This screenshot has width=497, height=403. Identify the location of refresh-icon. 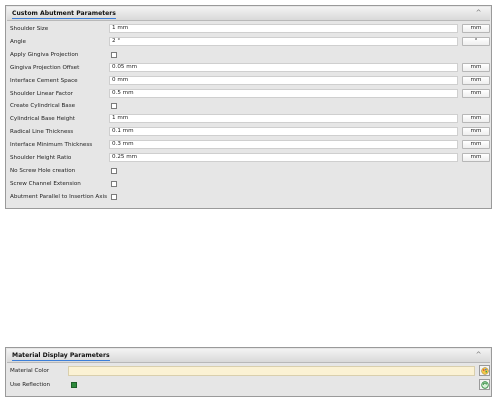
(485, 385).